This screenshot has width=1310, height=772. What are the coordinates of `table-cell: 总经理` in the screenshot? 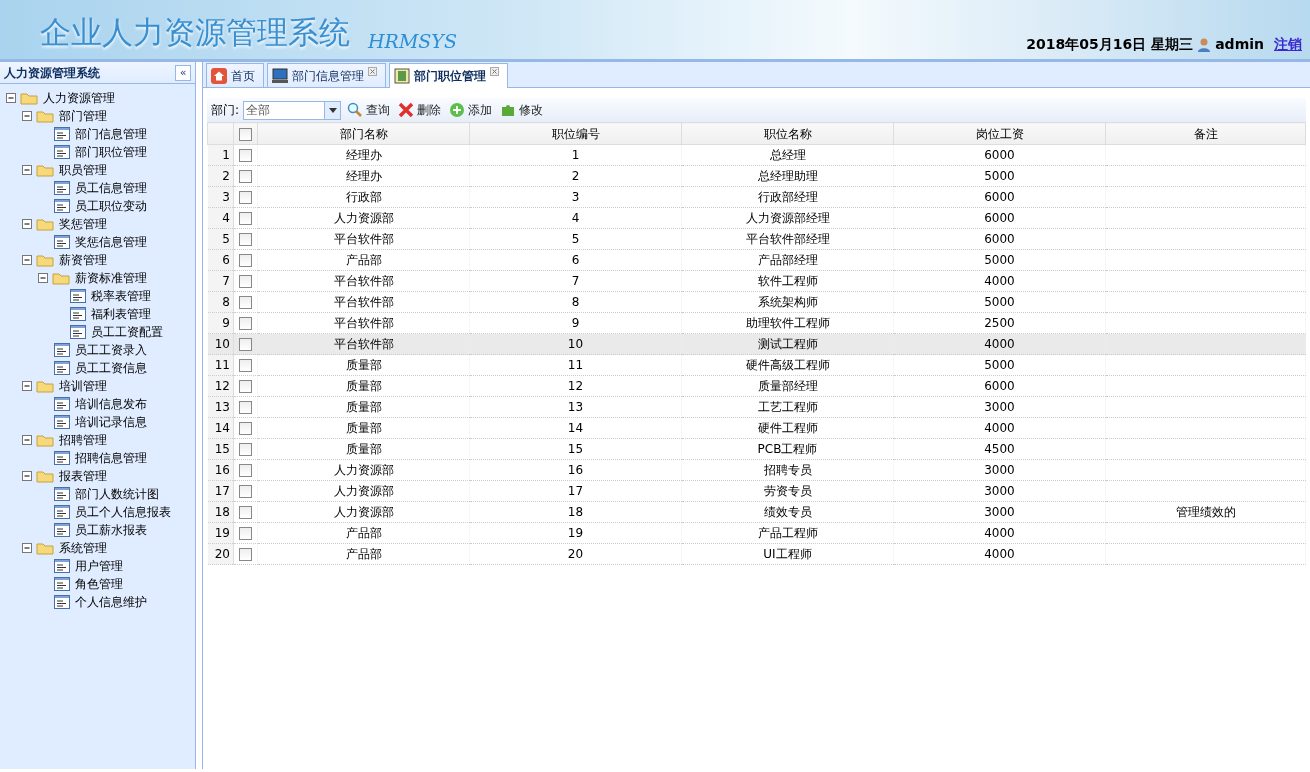 It's located at (787, 155).